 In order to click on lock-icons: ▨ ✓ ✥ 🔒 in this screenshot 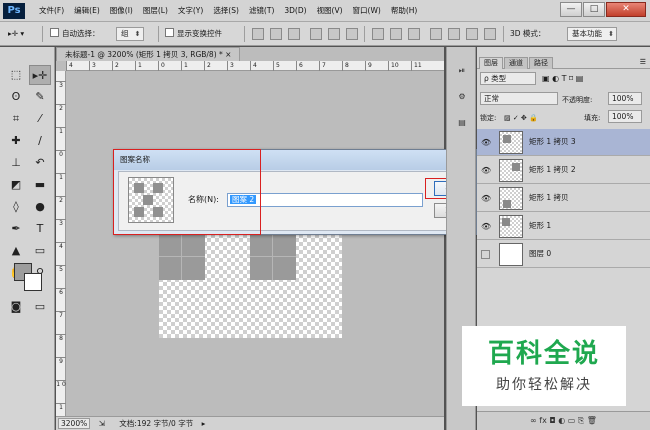, I will do `click(521, 118)`.